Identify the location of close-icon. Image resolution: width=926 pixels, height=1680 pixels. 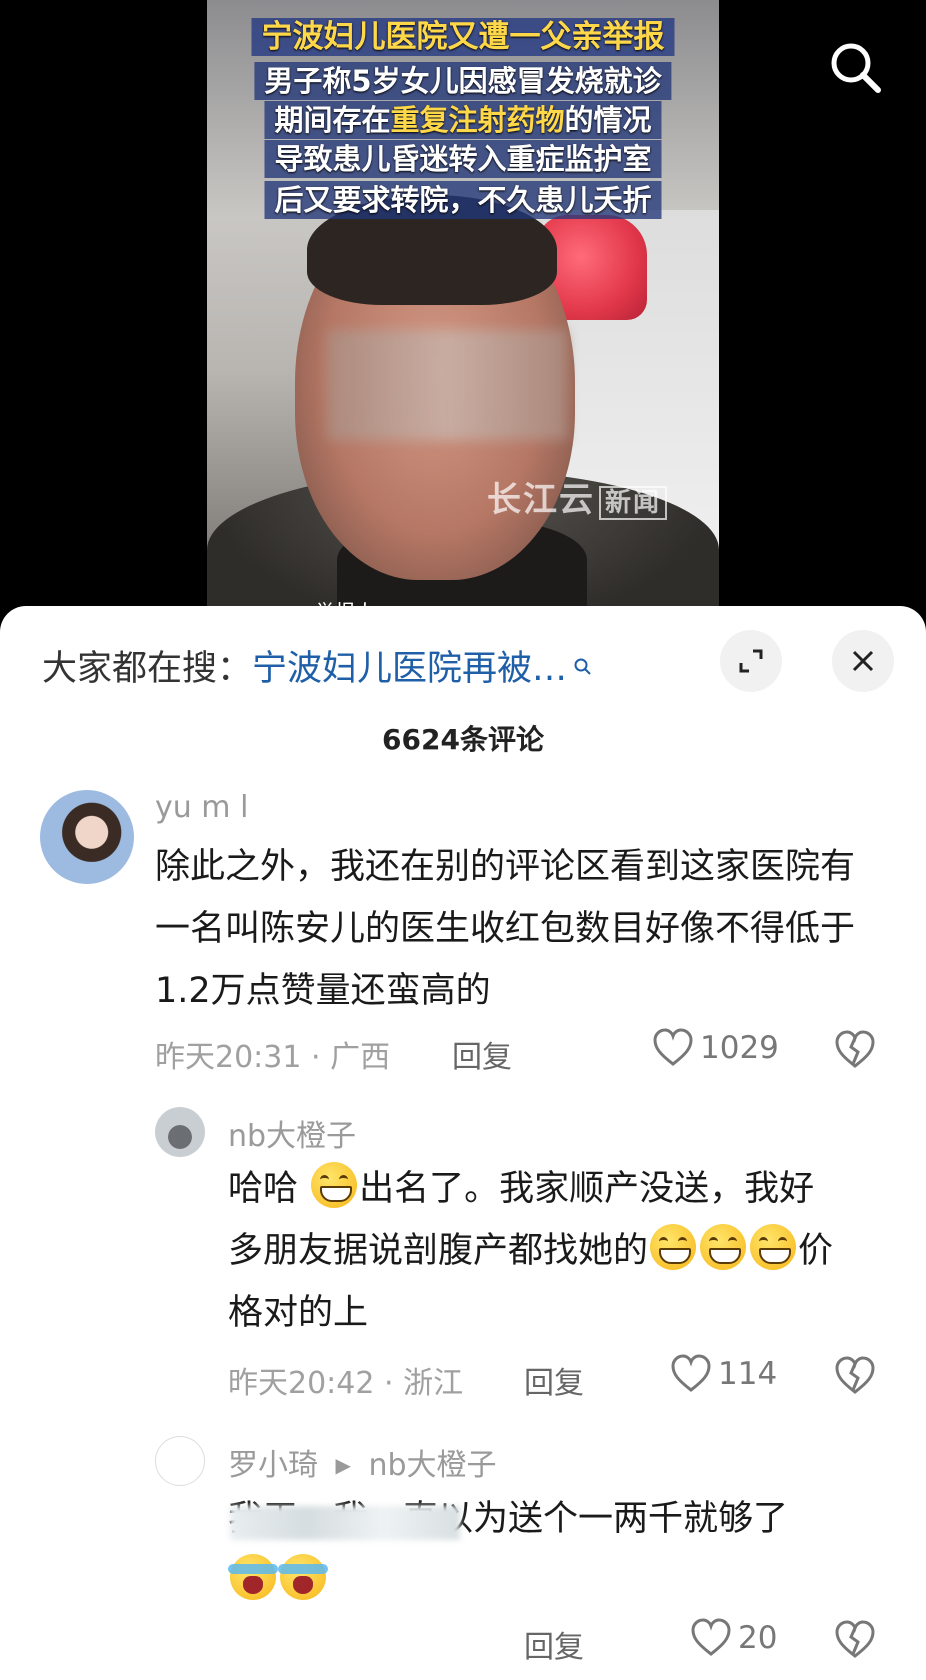
(863, 661).